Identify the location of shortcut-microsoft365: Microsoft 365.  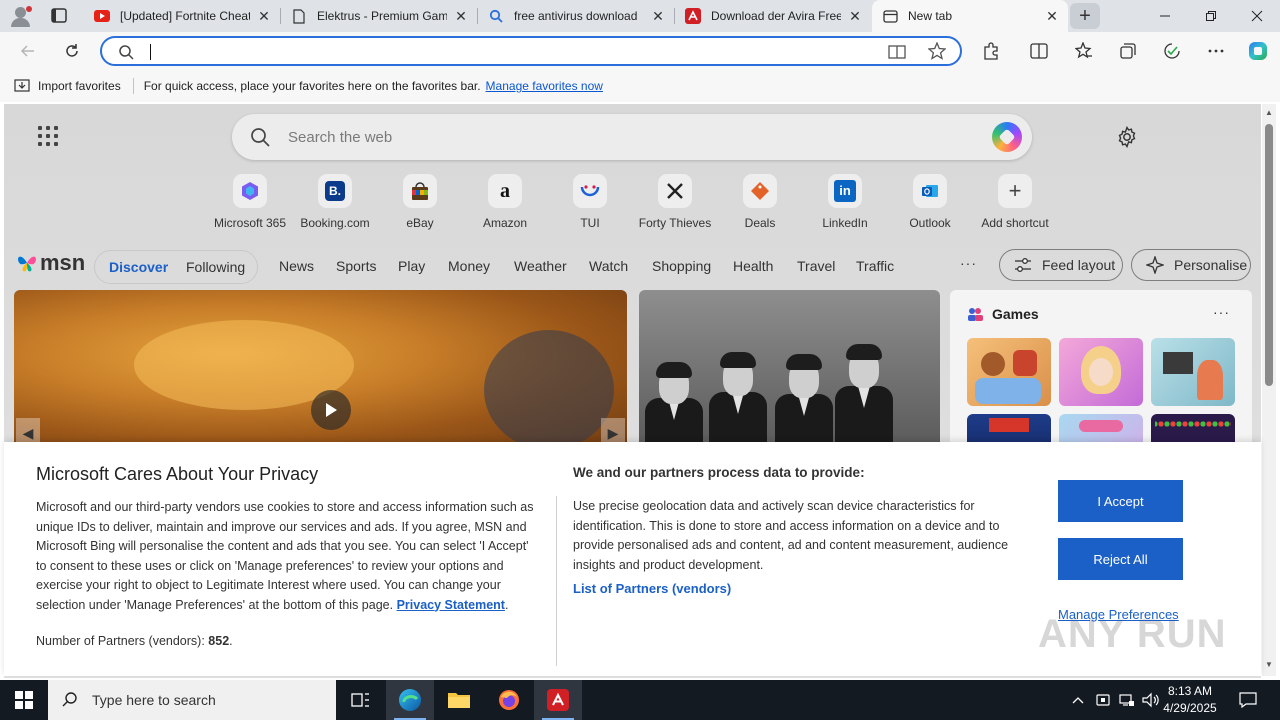
(250, 204).